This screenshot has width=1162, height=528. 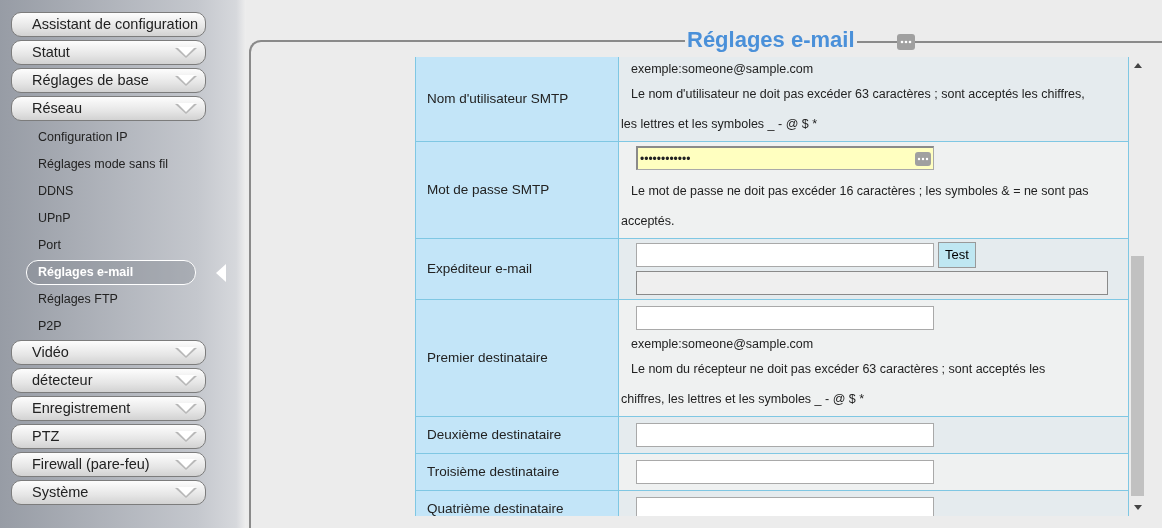 I want to click on menu-button: Statut, so click(x=108, y=52).